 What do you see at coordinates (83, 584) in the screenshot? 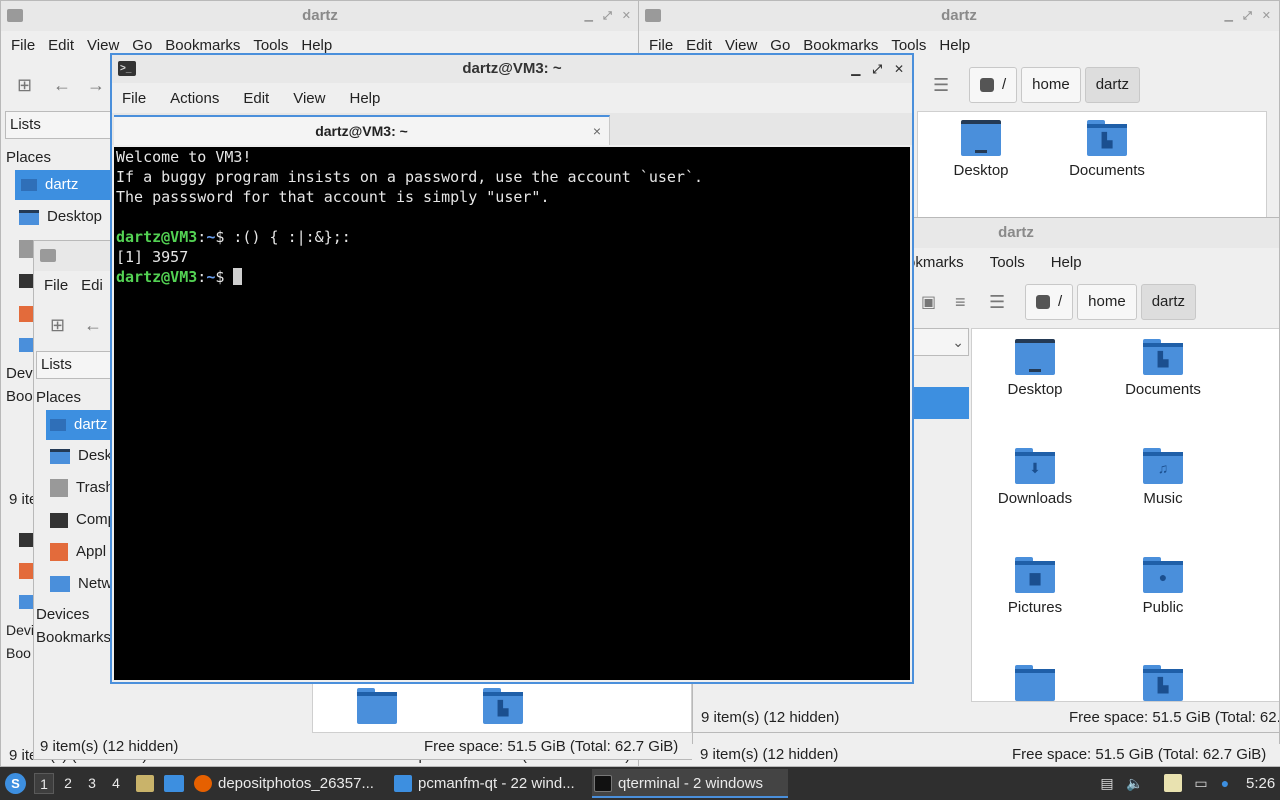
I see `place-network: Netw` at bounding box center [83, 584].